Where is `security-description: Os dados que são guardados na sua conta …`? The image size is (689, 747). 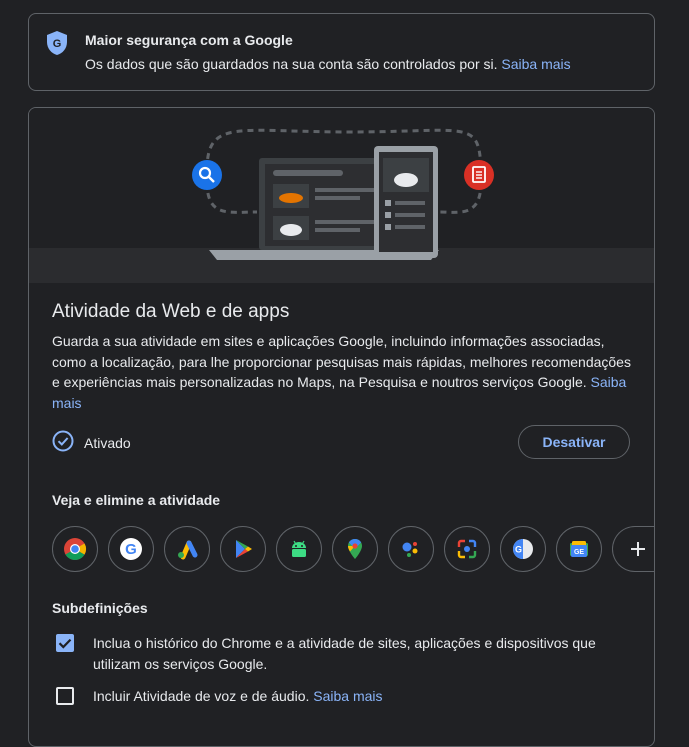
security-description: Os dados que são guardados na sua conta … is located at coordinates (291, 64).